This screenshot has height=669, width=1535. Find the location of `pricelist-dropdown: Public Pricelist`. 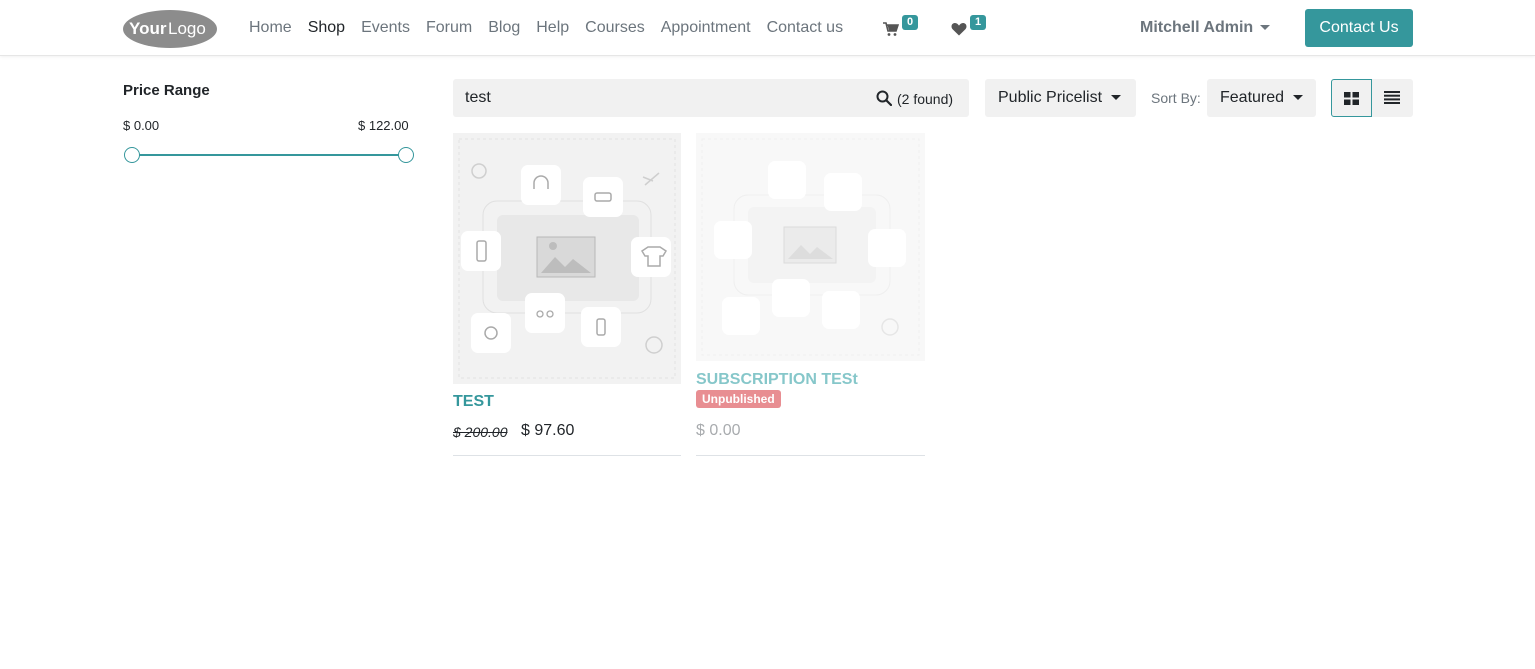

pricelist-dropdown: Public Pricelist is located at coordinates (1060, 98).